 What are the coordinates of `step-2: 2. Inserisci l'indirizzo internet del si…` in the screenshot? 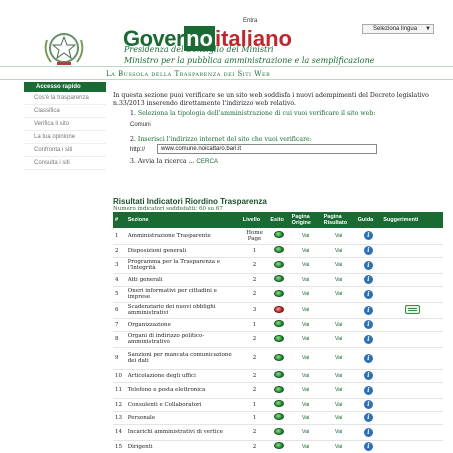 It's located at (221, 139).